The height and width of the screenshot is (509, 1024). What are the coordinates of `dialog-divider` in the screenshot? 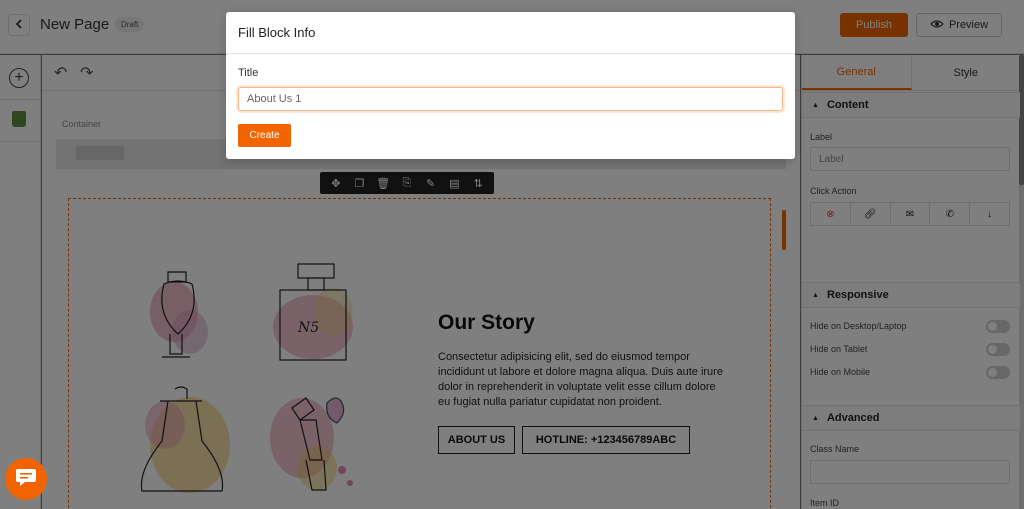 It's located at (510, 53).